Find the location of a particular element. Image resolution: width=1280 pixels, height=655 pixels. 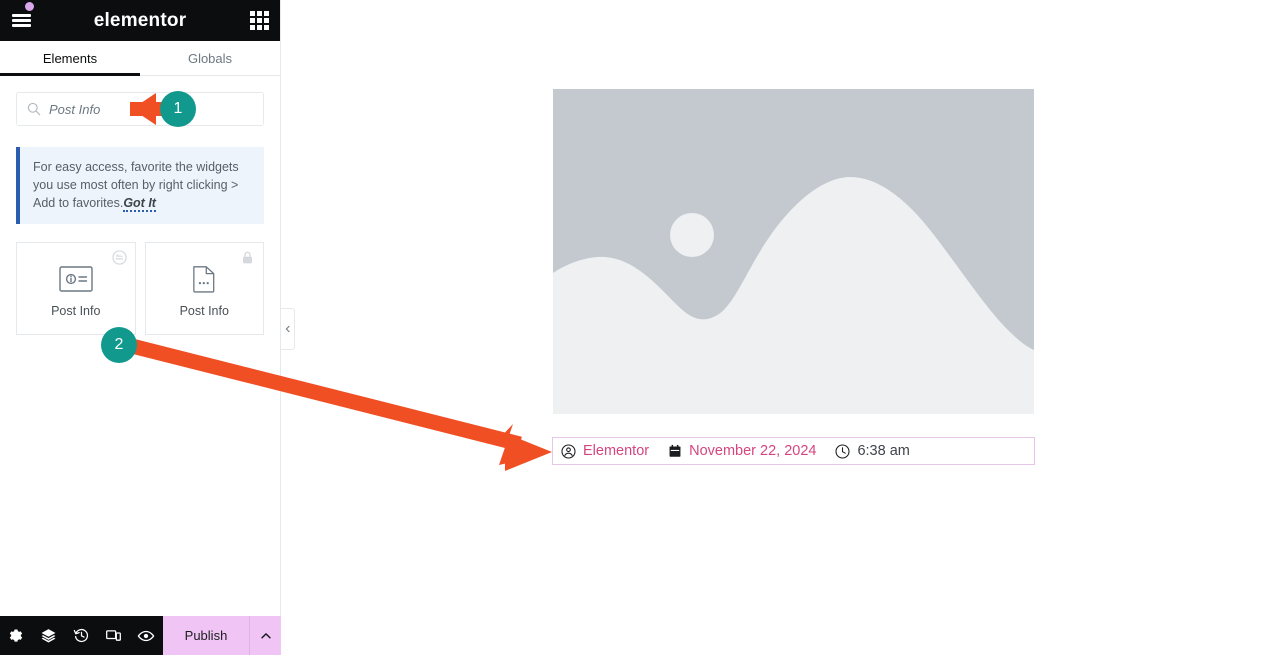

hamburger-icon is located at coordinates (22, 20).